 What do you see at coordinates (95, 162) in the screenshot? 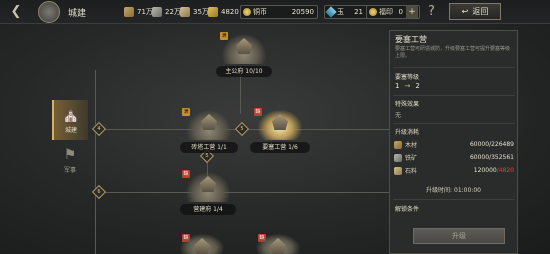
I see `tree-trunk-line` at bounding box center [95, 162].